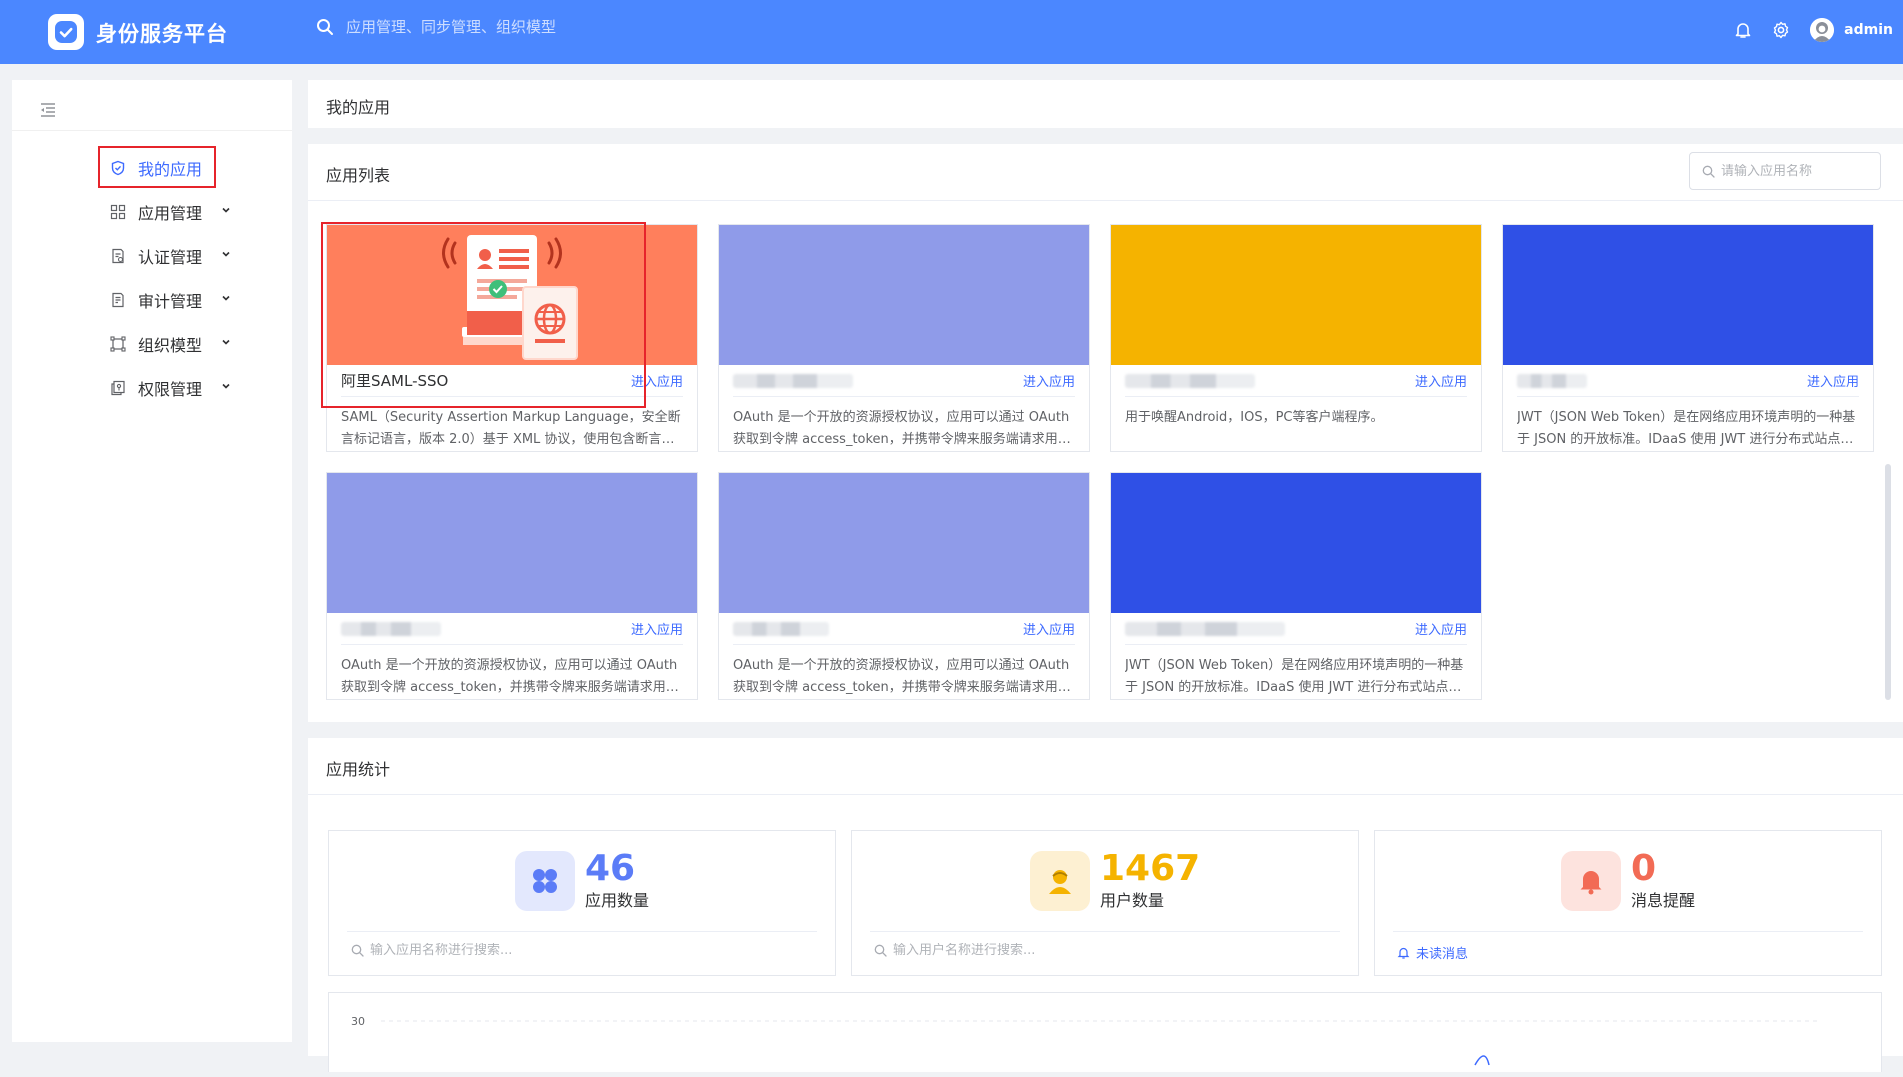 The height and width of the screenshot is (1077, 1903). What do you see at coordinates (203, 256) in the screenshot?
I see `sidebar-item-auth-management: 认证管理` at bounding box center [203, 256].